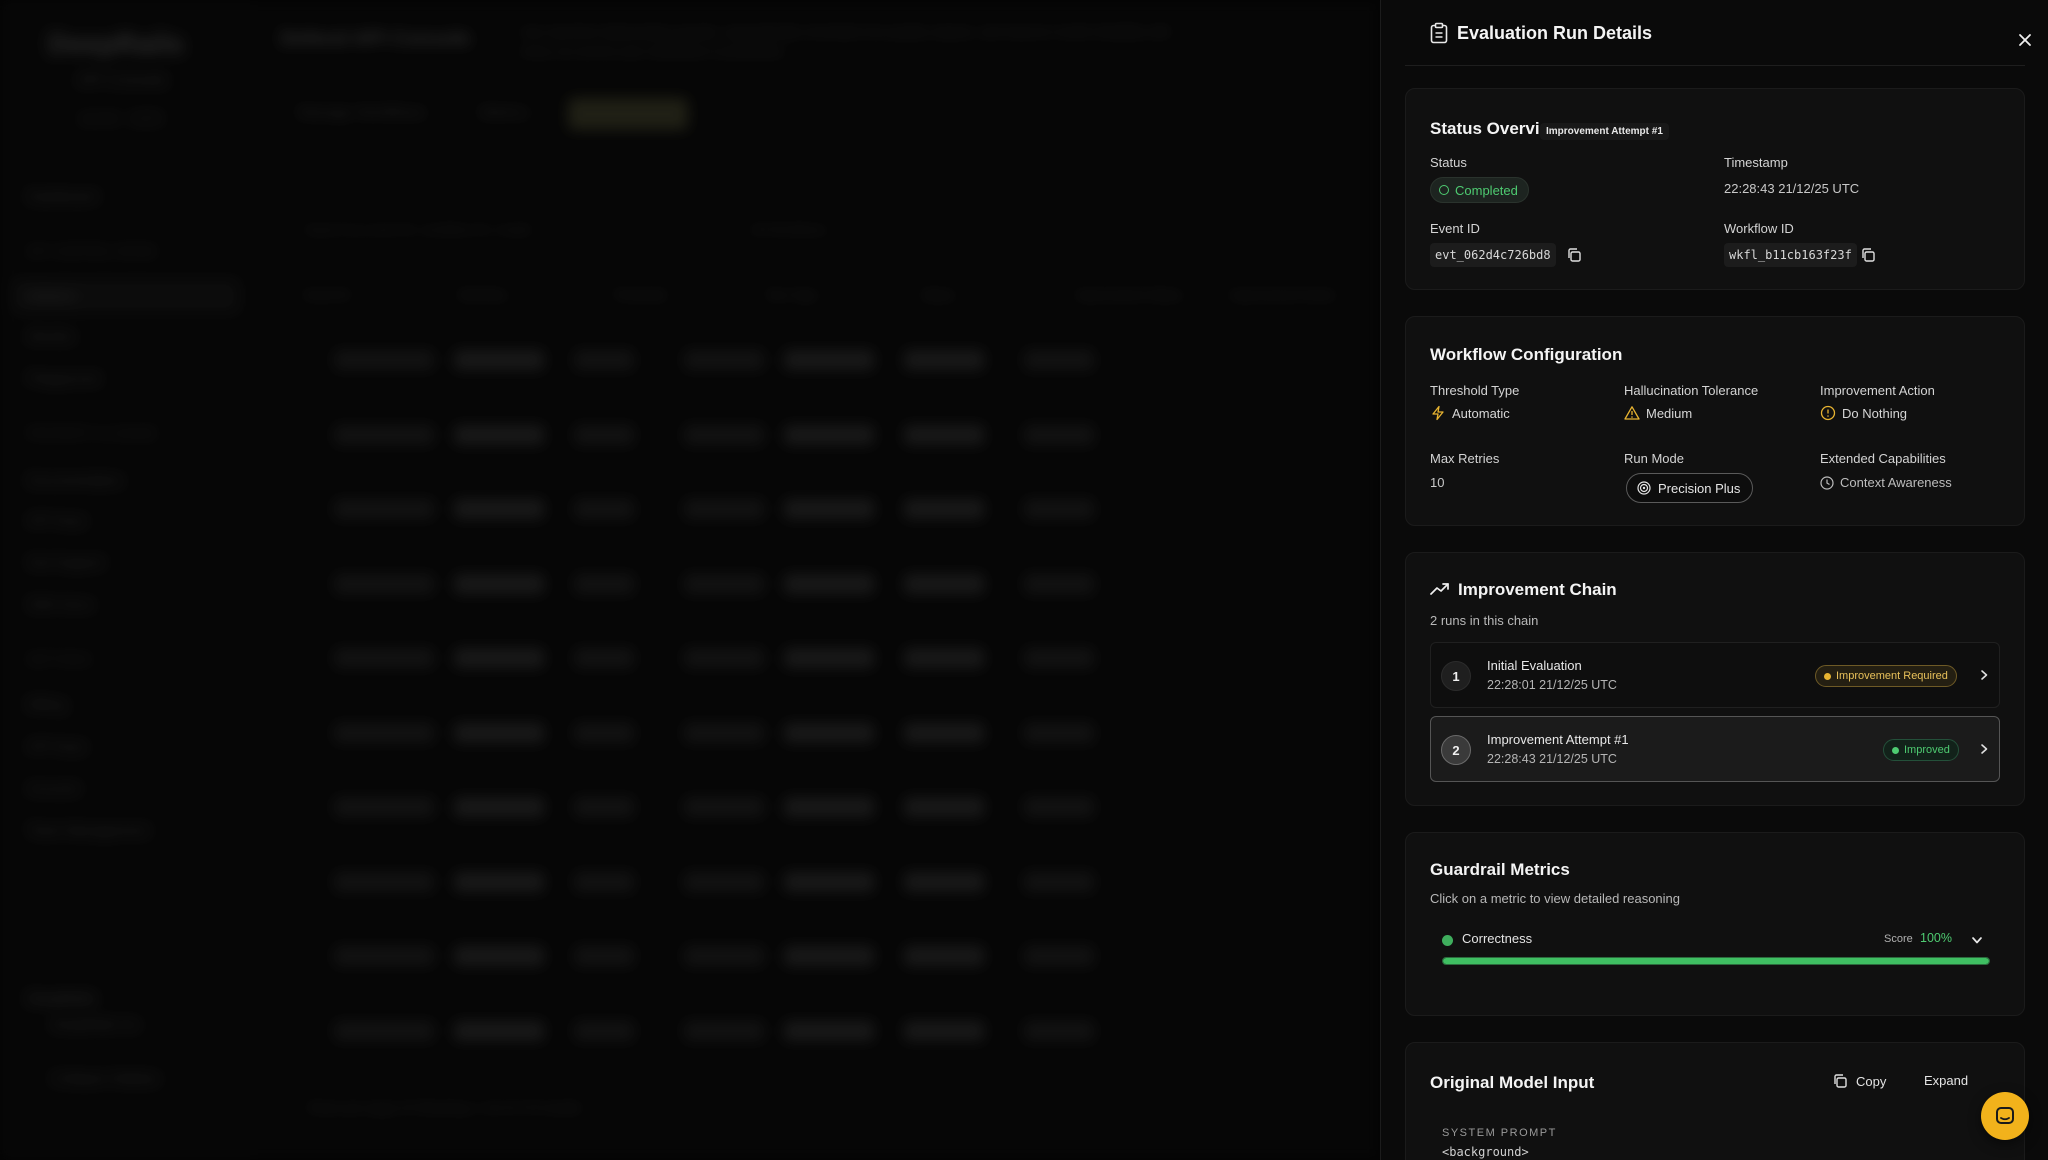 Image resolution: width=2048 pixels, height=1160 pixels. What do you see at coordinates (1936, 938) in the screenshot?
I see `metric-score-value: 100%` at bounding box center [1936, 938].